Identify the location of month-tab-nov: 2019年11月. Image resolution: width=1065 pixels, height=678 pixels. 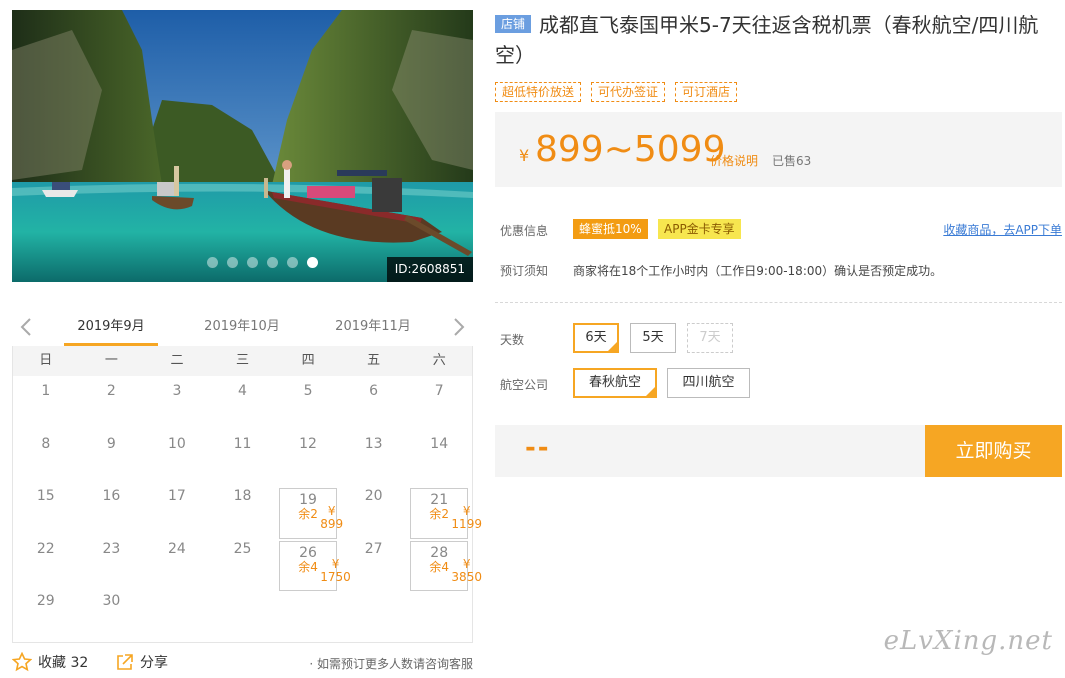
(373, 329).